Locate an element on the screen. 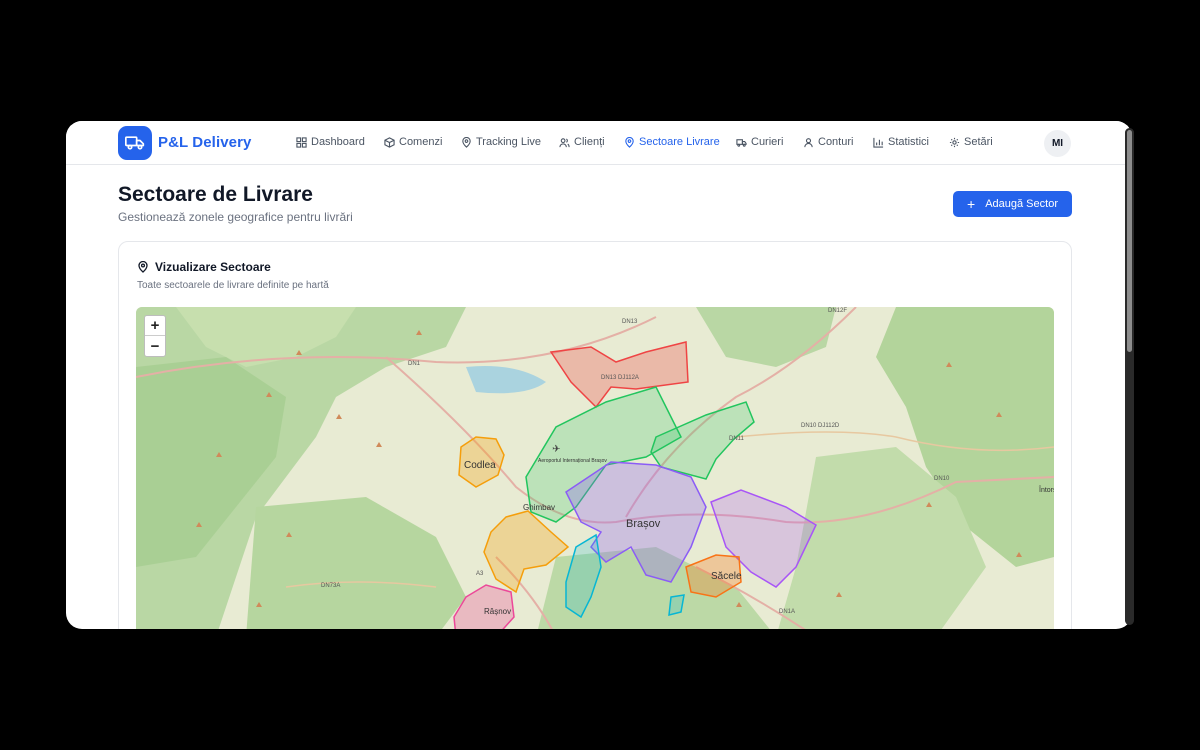 Image resolution: width=1200 pixels, height=750 pixels. add-sector-button: + Adaugă Sector is located at coordinates (1012, 204).